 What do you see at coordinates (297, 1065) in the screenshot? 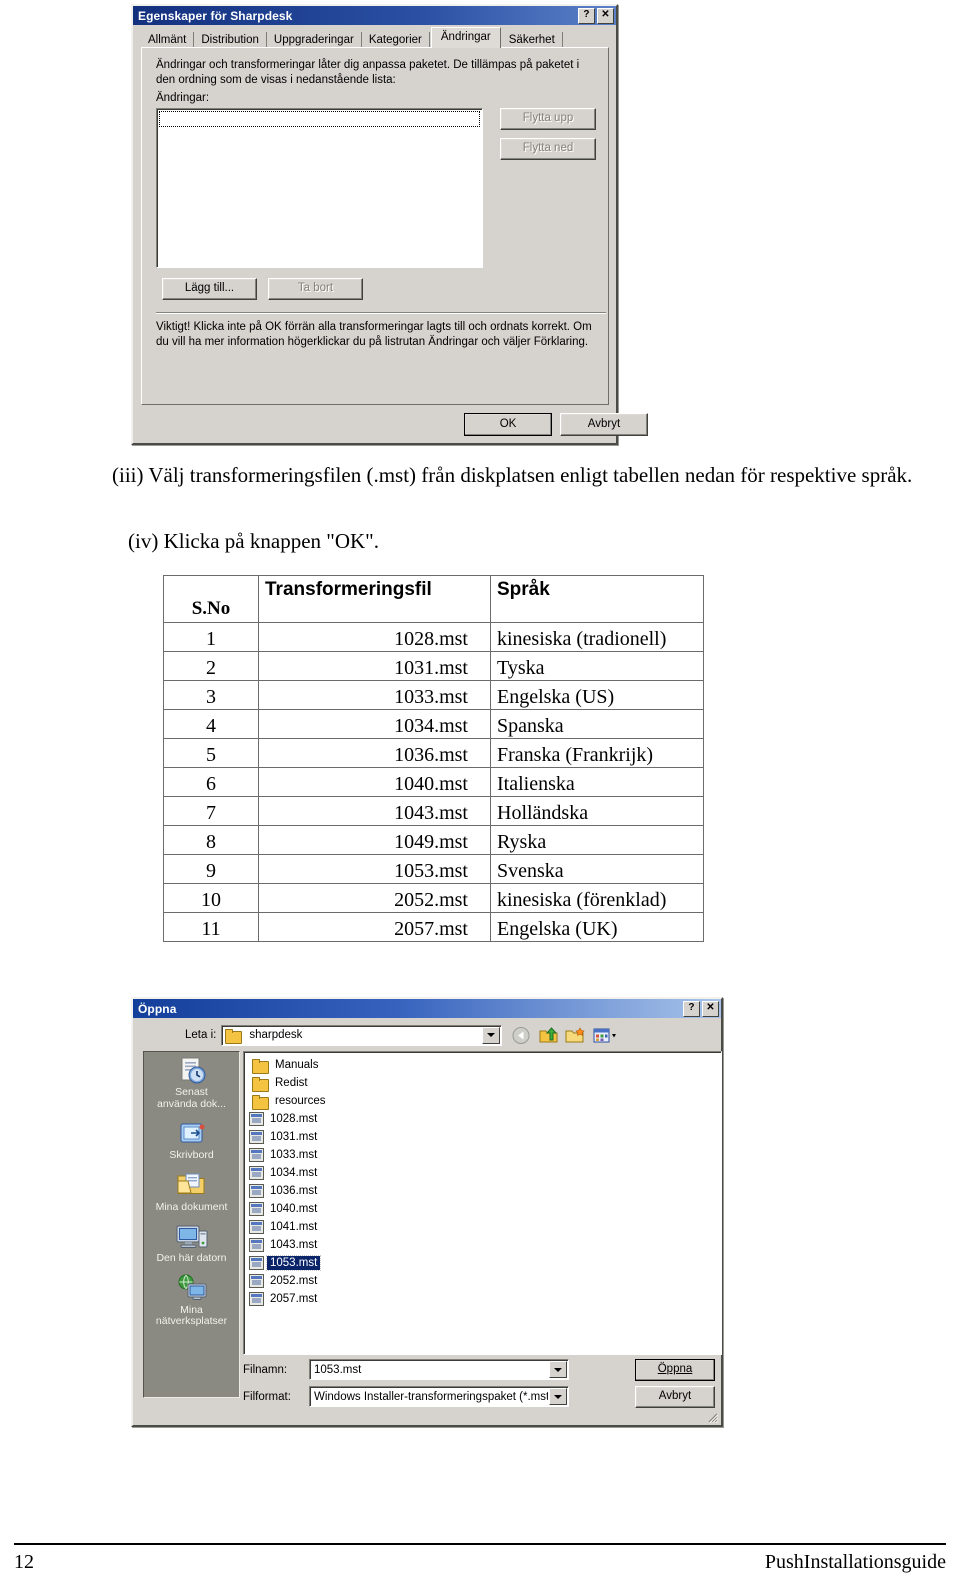
I see `list-item-label: Manuals` at bounding box center [297, 1065].